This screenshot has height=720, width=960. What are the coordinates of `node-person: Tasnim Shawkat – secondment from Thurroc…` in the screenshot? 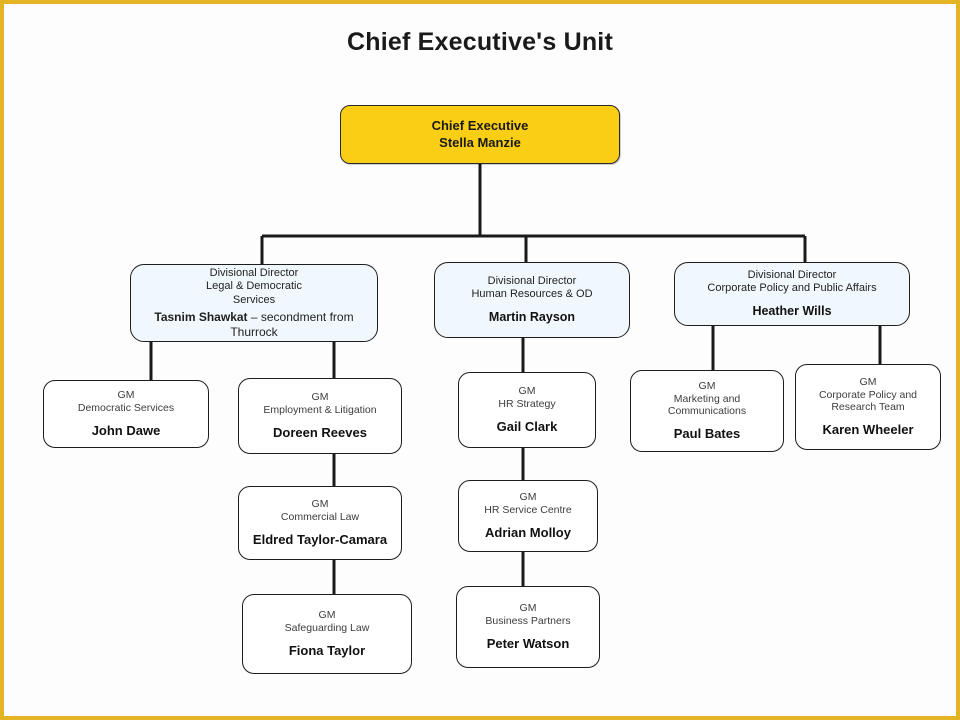 It's located at (254, 324).